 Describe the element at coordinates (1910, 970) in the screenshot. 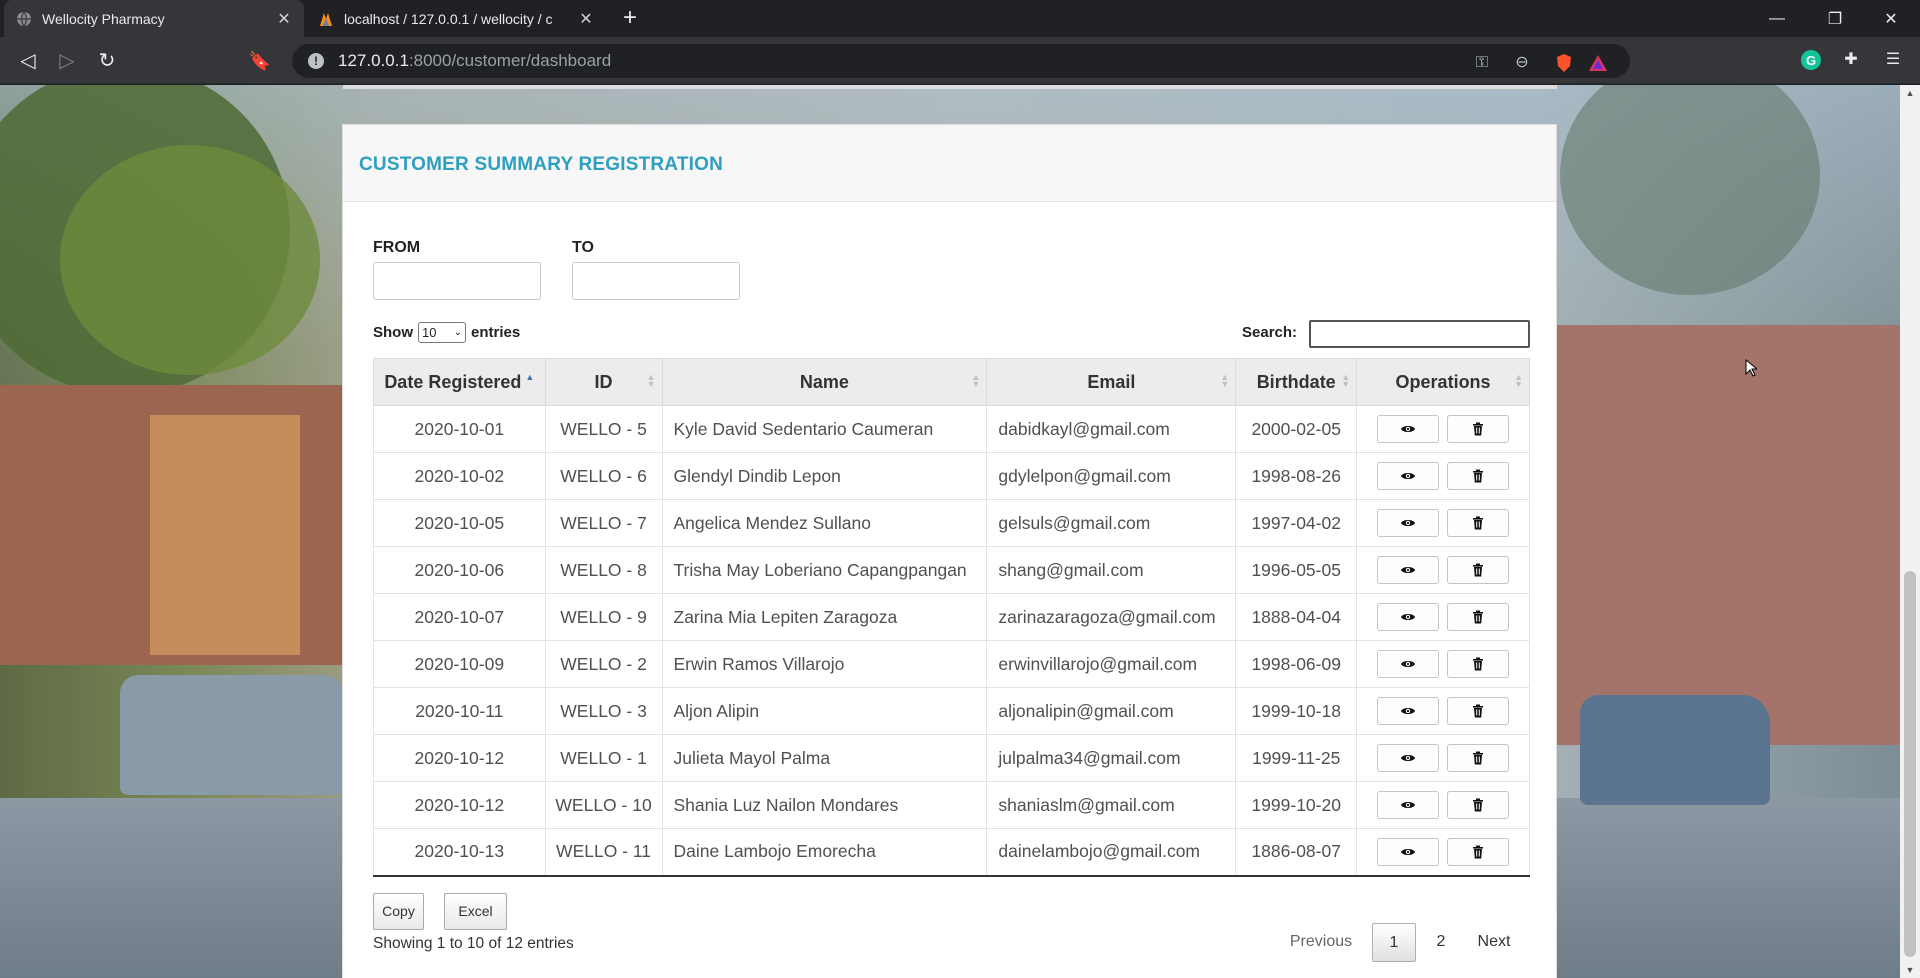

I see `scroll-down-icon: ▼` at that location.